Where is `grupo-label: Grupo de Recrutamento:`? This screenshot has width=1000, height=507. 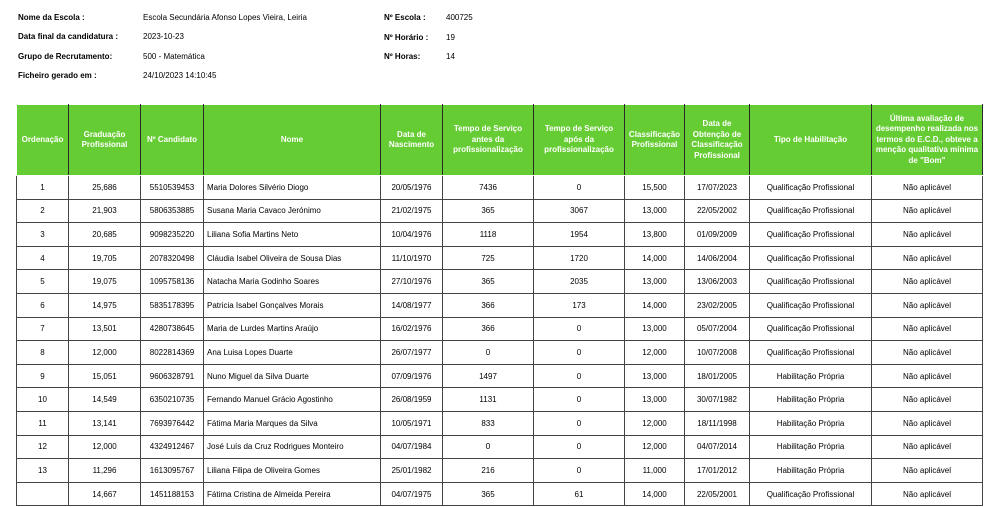 grupo-label: Grupo de Recrutamento: is located at coordinates (65, 56).